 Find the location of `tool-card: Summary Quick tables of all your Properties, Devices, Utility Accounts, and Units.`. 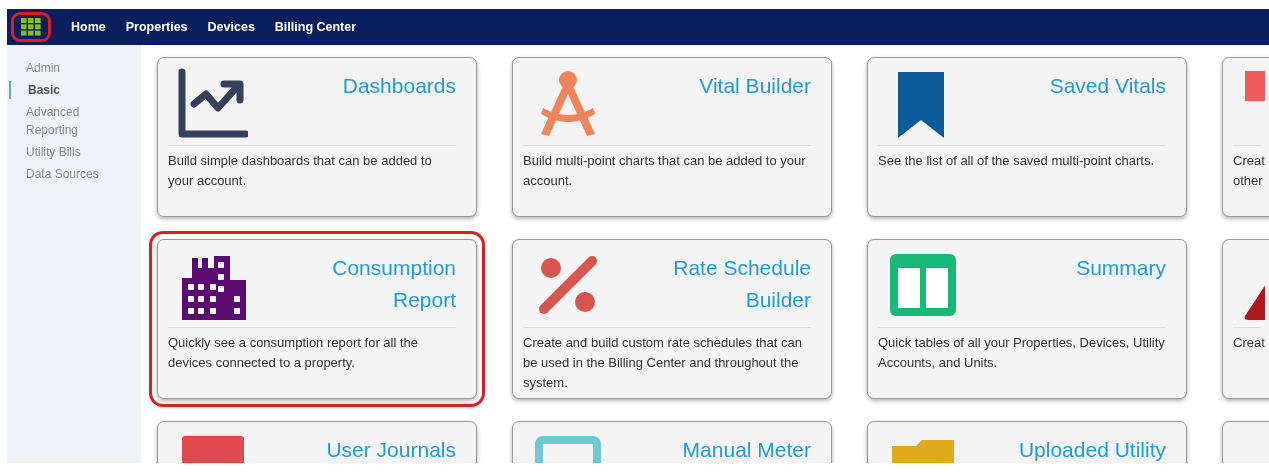

tool-card: Summary Quick tables of all your Properties, Devices, Utility Accounts, and Units. is located at coordinates (1027, 319).